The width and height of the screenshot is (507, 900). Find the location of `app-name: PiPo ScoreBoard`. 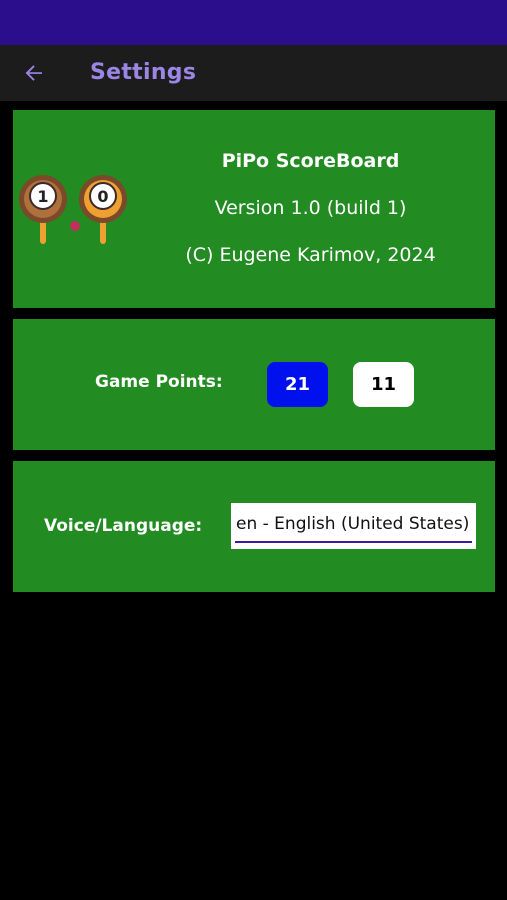

app-name: PiPo ScoreBoard is located at coordinates (310, 161).